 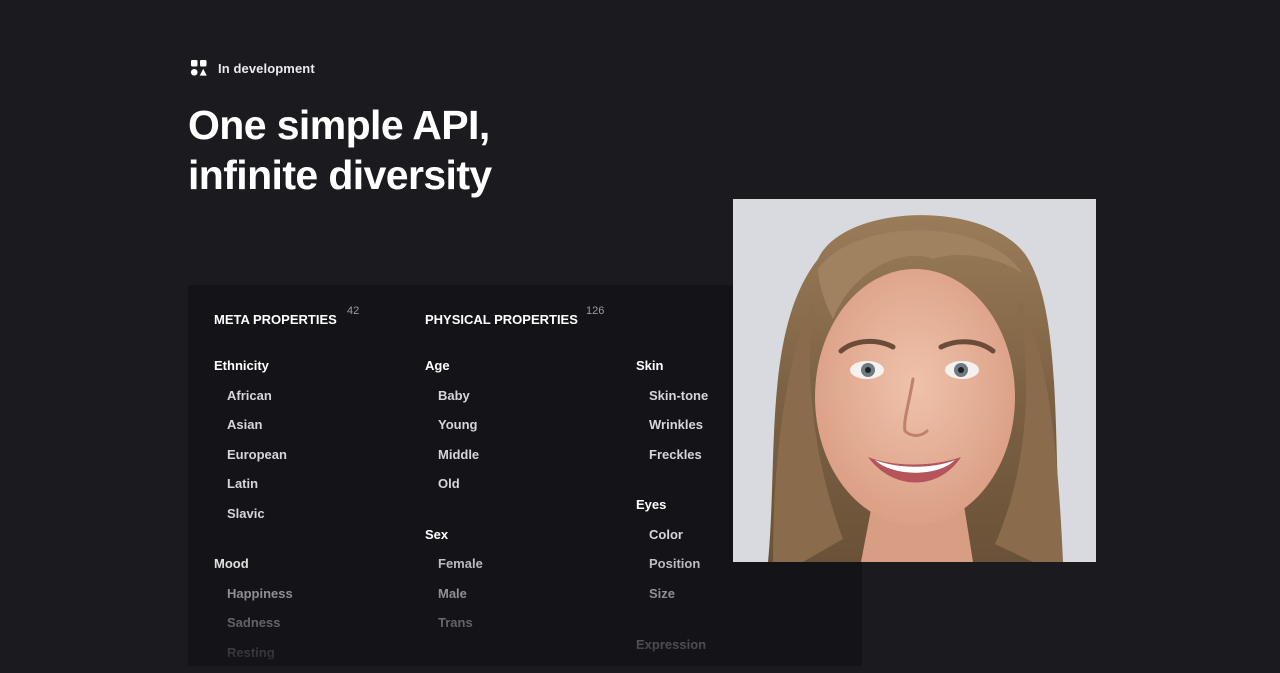 I want to click on group-sex: Sex, so click(x=437, y=534).